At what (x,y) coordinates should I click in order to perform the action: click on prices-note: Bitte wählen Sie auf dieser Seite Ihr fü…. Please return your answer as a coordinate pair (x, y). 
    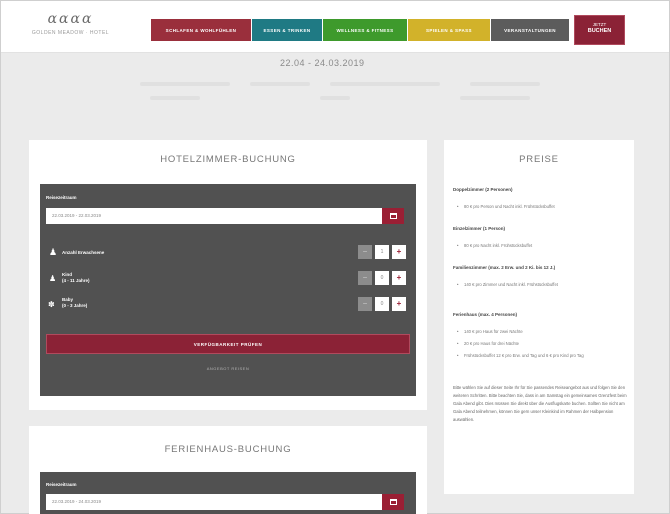
    Looking at the image, I should click on (540, 403).